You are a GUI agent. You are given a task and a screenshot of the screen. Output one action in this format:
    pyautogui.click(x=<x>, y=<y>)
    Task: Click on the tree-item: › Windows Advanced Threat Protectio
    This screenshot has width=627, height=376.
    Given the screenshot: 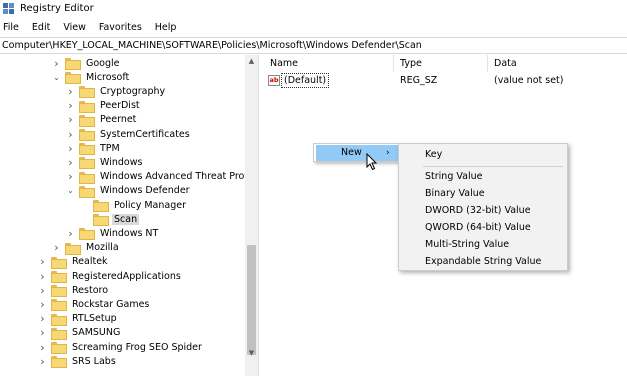 What is the action you would take?
    pyautogui.click(x=162, y=177)
    